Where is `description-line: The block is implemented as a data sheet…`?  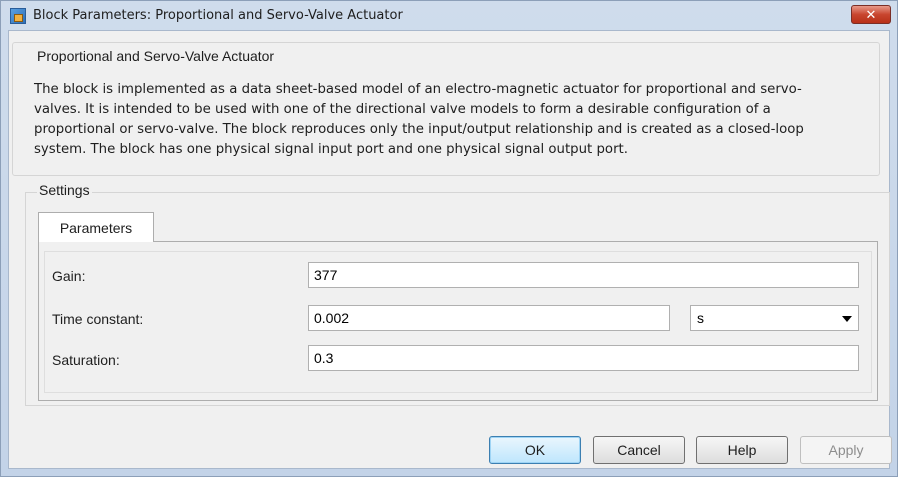 description-line: The block is implemented as a data sheet… is located at coordinates (418, 89).